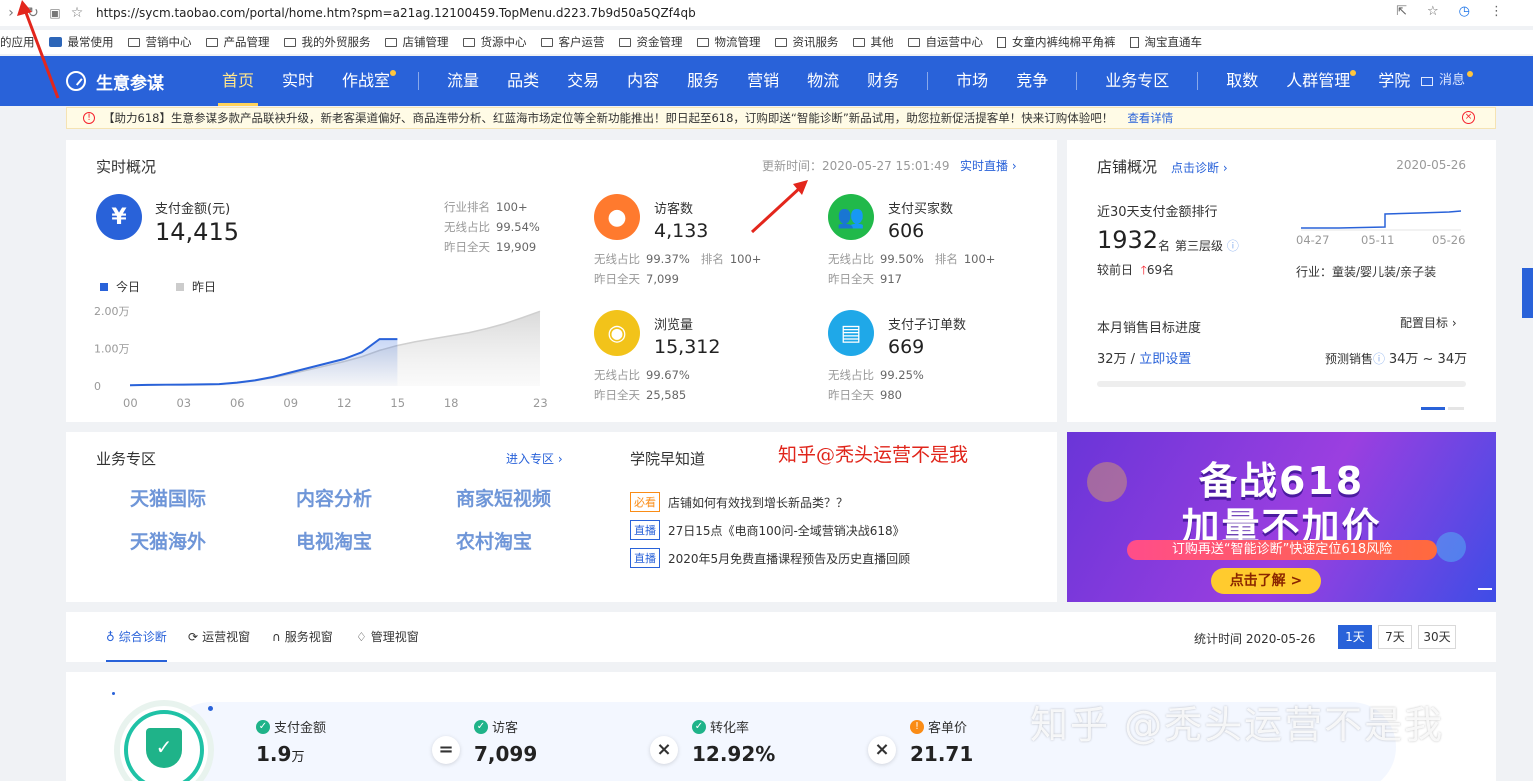  I want to click on promo-banner: 备战618 加量不加价 订购再送“智能诊断”快速定位618风险 点击了解 >, so click(1281, 517).